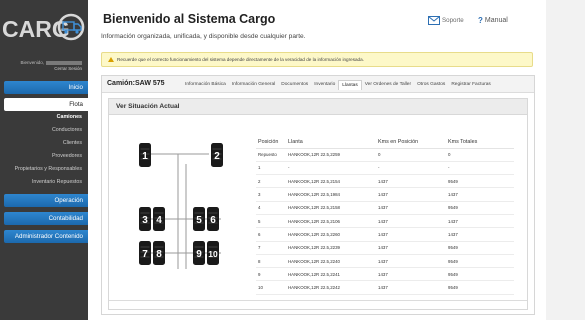 The height and width of the screenshot is (320, 585). What do you see at coordinates (213, 253) in the screenshot?
I see `tire-position-10: 10` at bounding box center [213, 253].